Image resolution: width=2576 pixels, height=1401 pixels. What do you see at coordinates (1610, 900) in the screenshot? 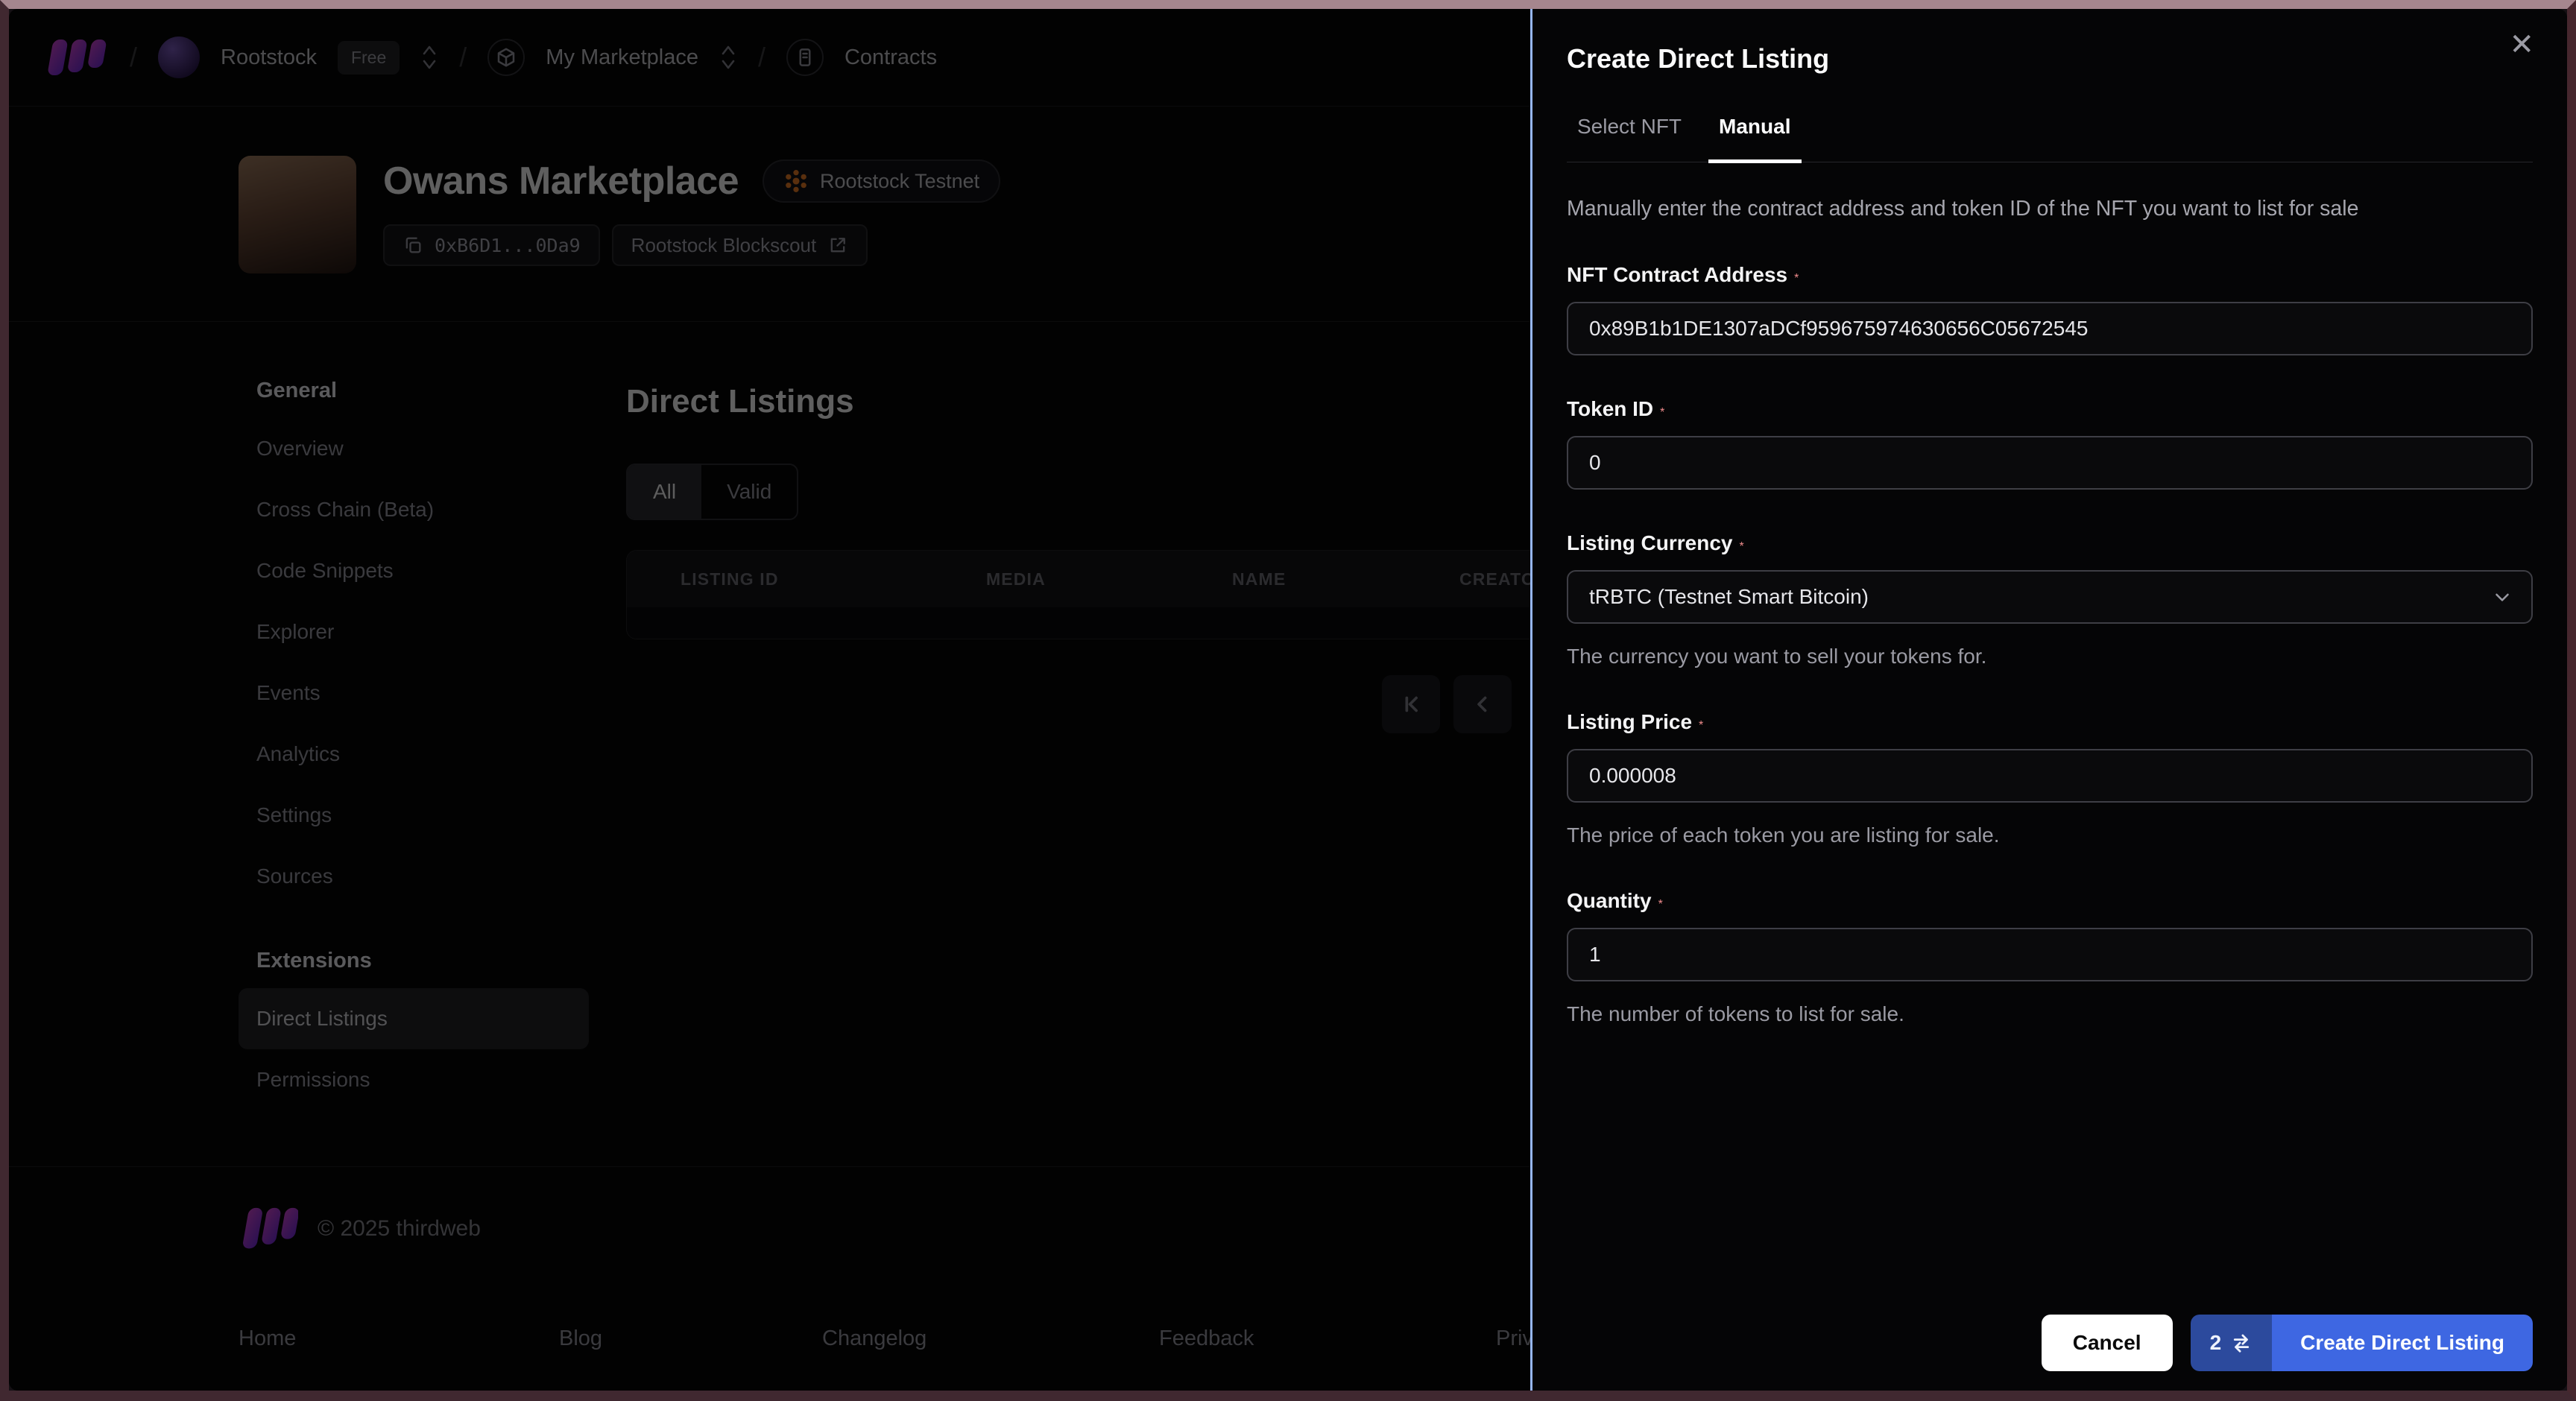
I see `quantity-label: Quantity` at bounding box center [1610, 900].